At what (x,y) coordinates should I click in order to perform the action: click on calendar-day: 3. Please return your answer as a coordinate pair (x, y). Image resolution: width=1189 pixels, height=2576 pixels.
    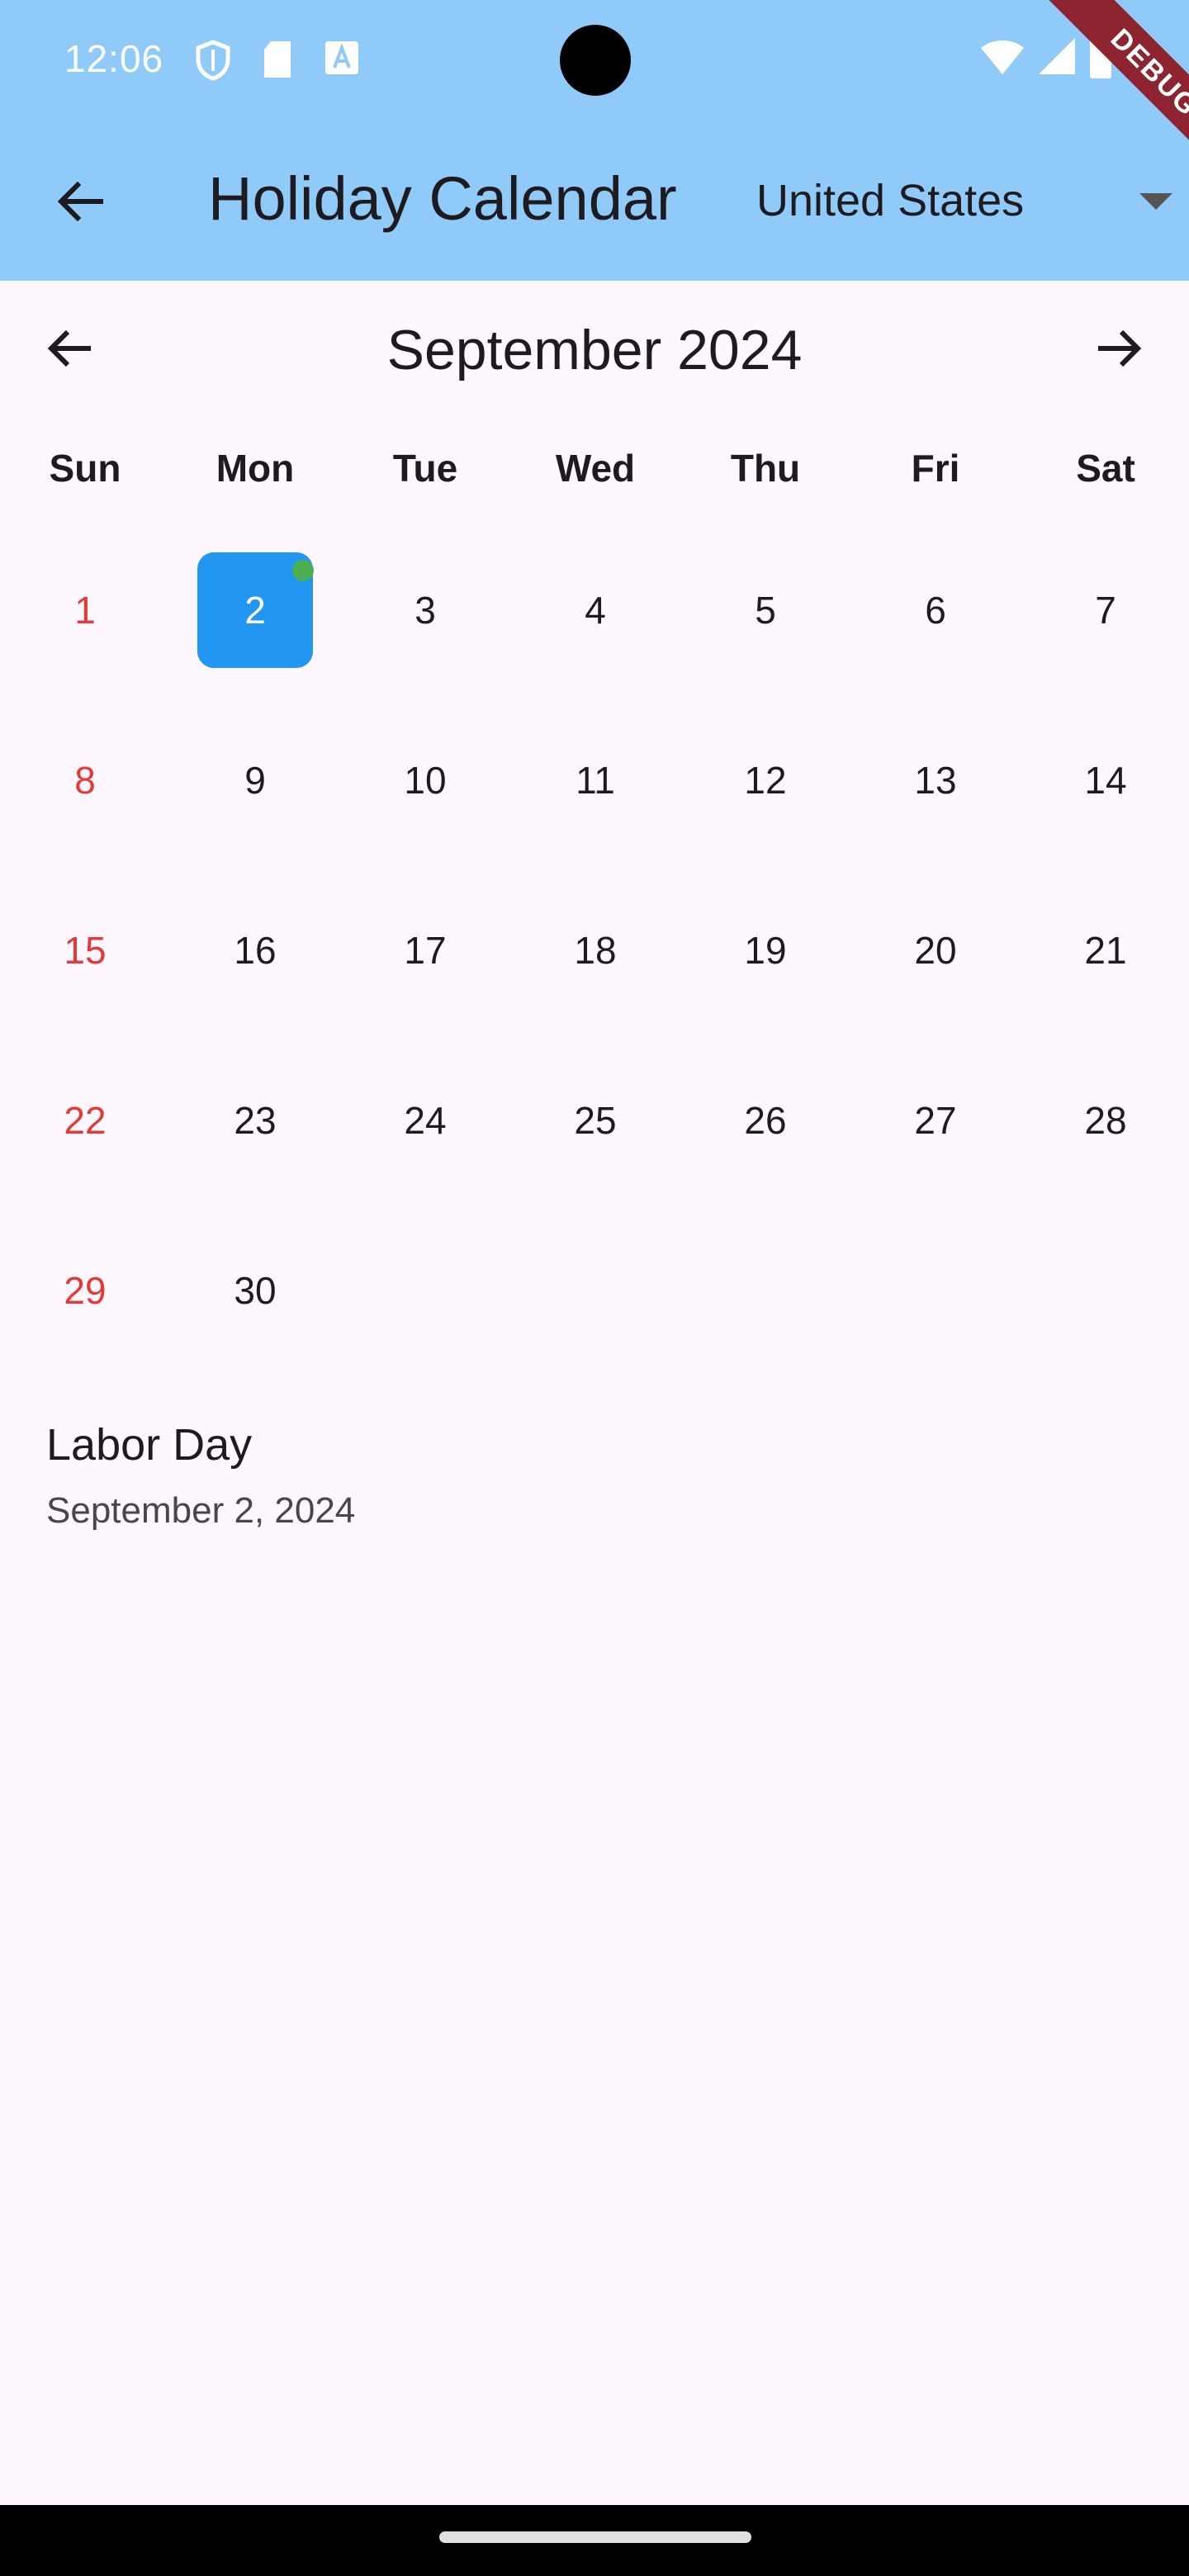
    Looking at the image, I should click on (425, 610).